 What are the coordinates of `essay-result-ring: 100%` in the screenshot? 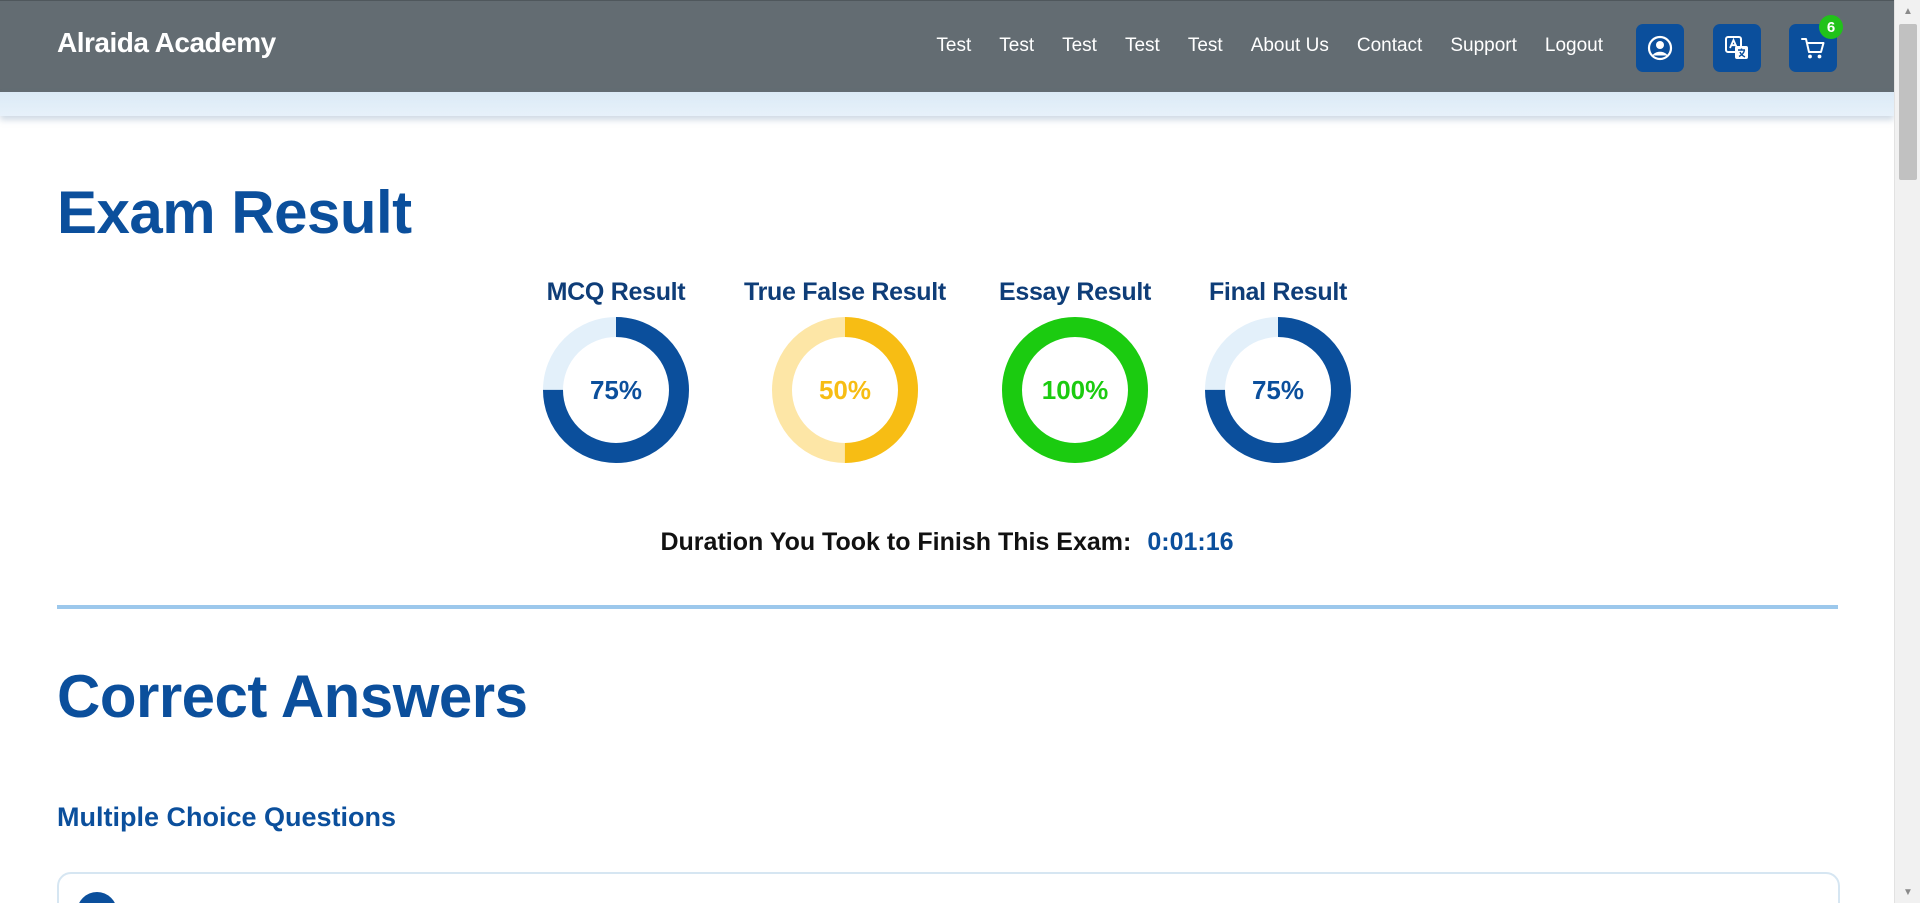 It's located at (1075, 390).